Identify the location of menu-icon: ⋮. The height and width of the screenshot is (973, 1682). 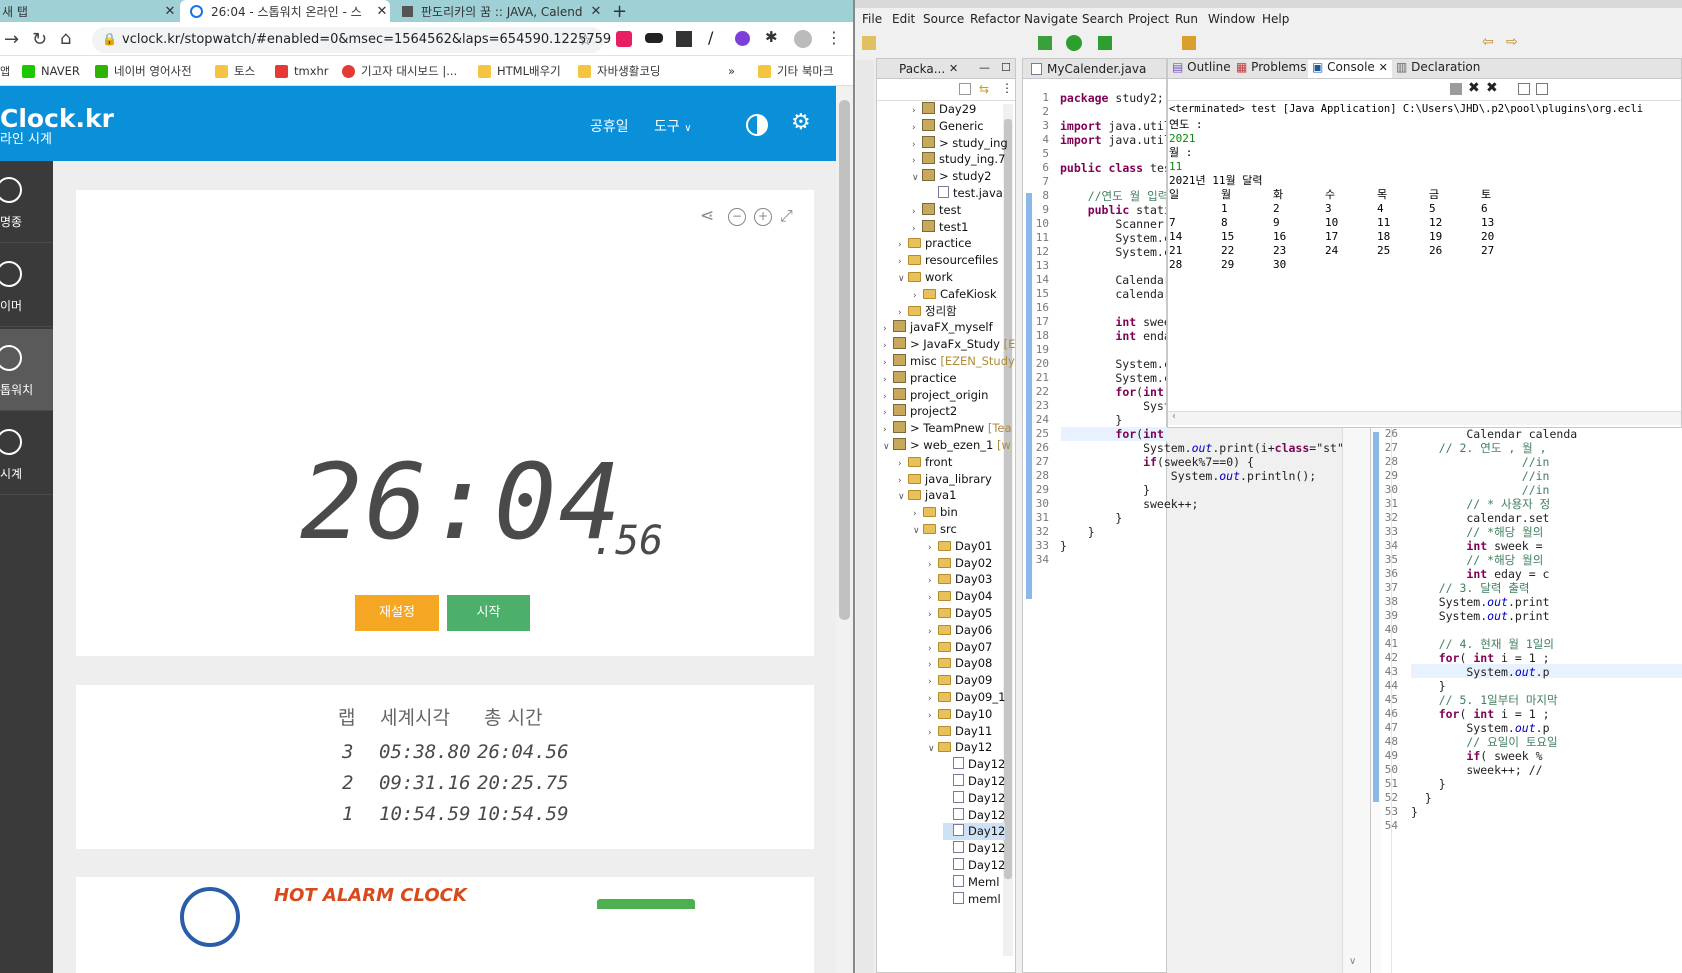
(834, 37).